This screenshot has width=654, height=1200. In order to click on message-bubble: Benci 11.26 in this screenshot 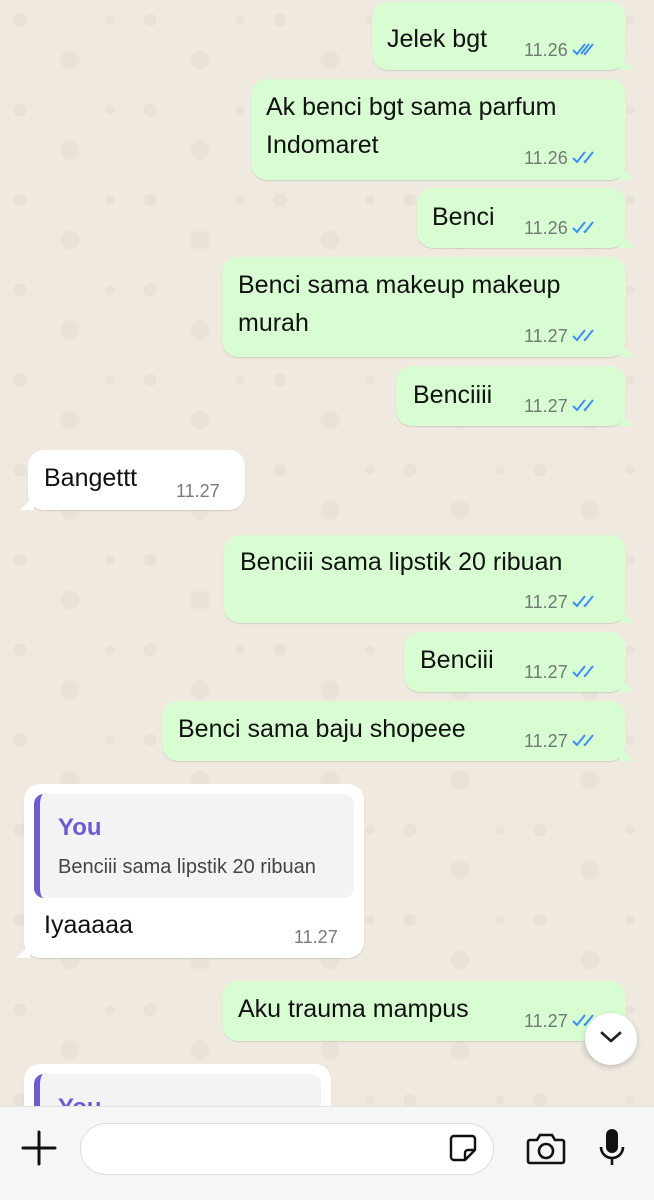, I will do `click(525, 218)`.